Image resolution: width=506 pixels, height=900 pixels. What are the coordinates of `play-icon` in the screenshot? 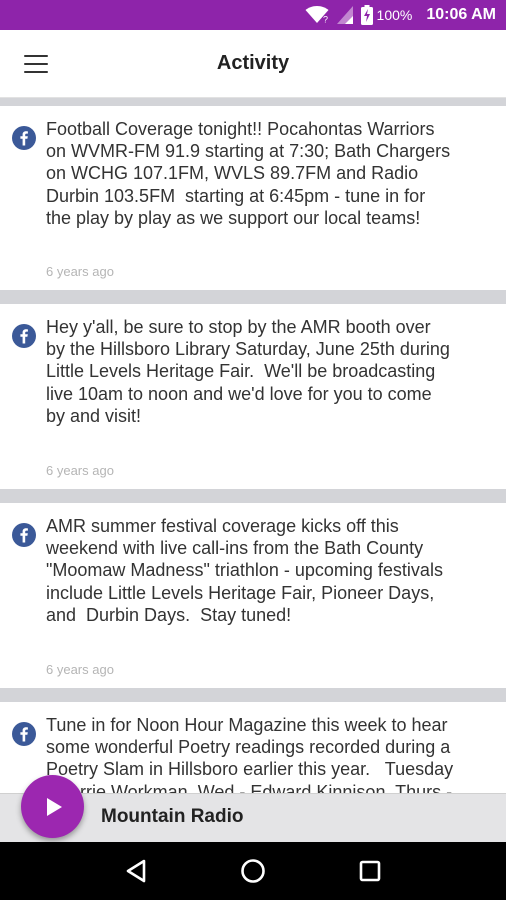 It's located at (53, 807).